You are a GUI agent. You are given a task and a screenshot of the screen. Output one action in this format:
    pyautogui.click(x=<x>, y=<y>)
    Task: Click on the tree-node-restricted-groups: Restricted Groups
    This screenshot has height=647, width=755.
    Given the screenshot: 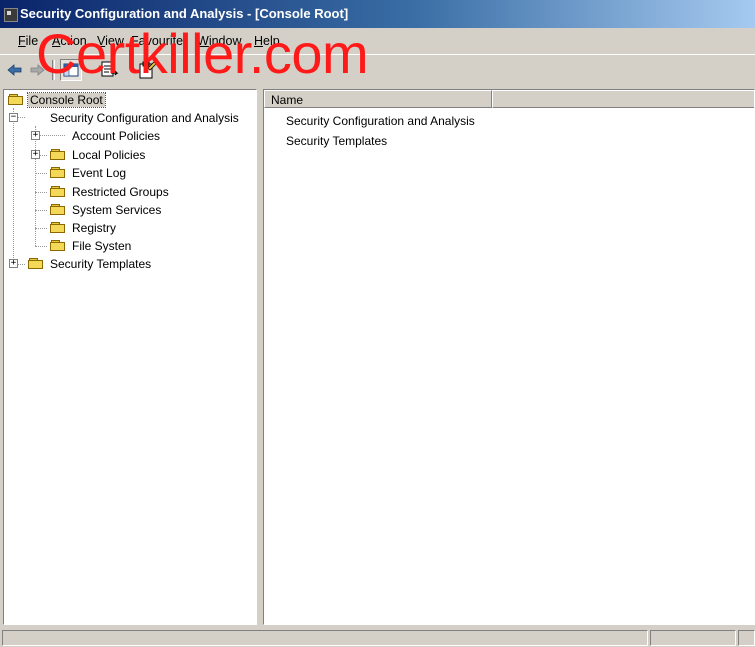 What is the action you would take?
    pyautogui.click(x=131, y=192)
    